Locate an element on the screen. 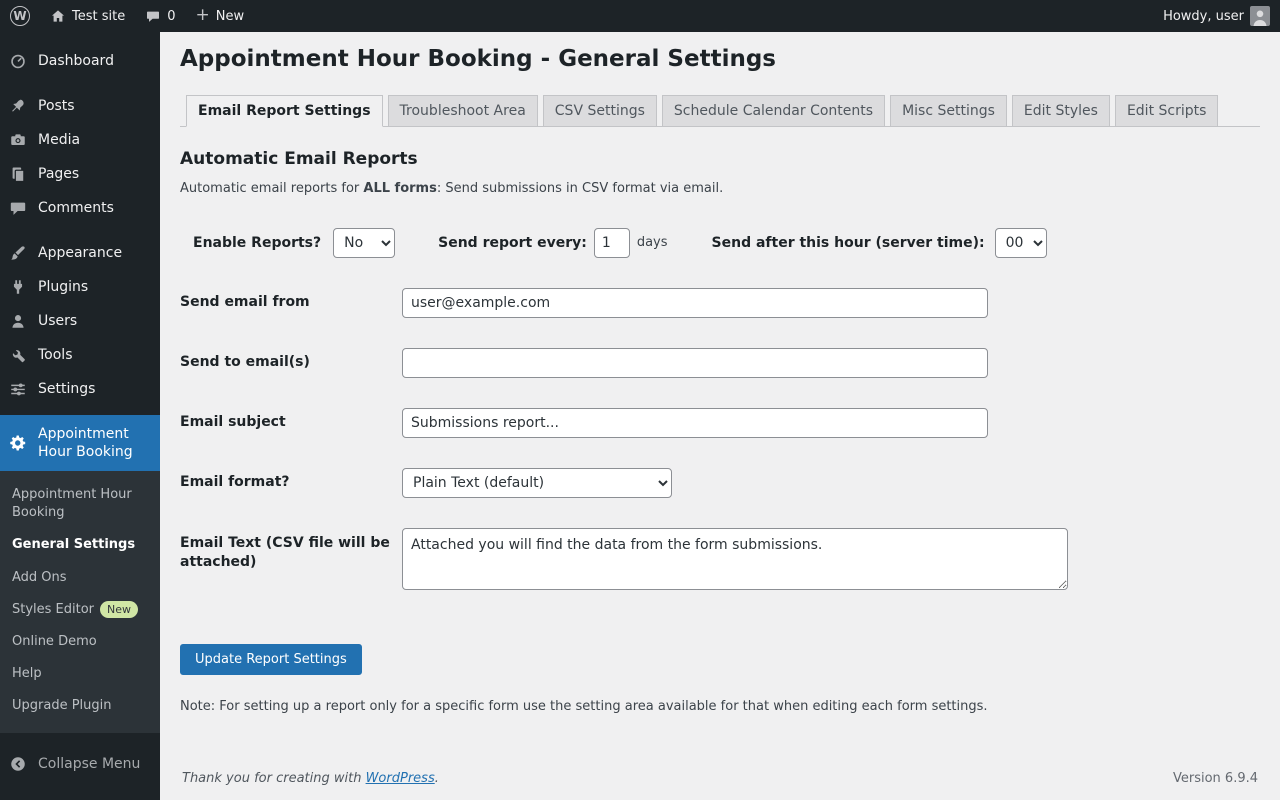 The height and width of the screenshot is (800, 1280). pushpin-icon is located at coordinates (18, 106).